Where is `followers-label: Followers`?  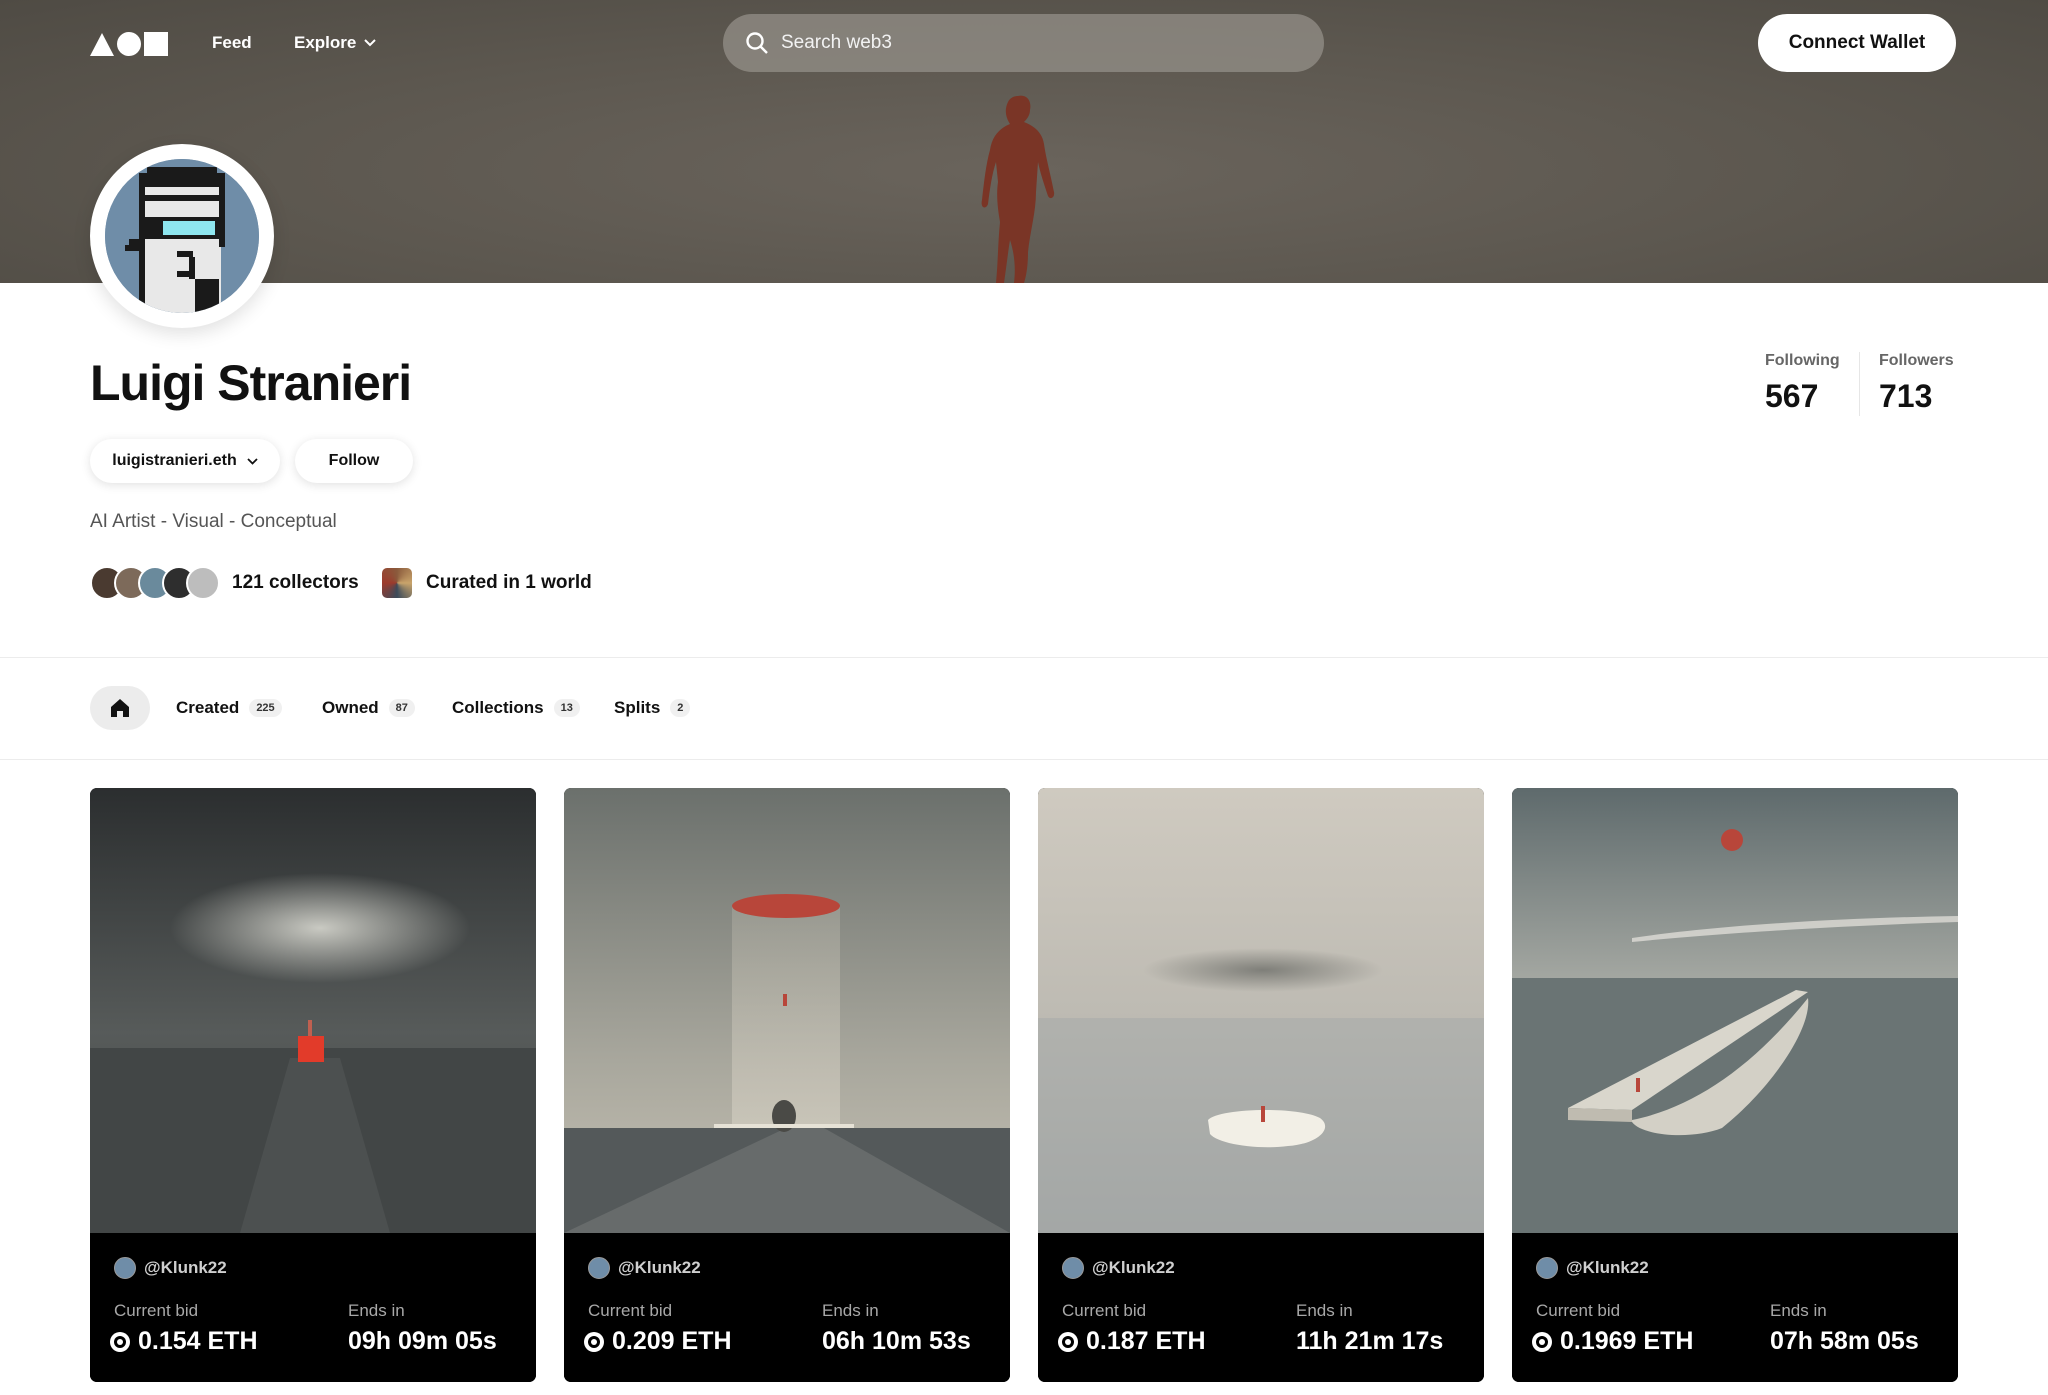 followers-label: Followers is located at coordinates (1916, 360).